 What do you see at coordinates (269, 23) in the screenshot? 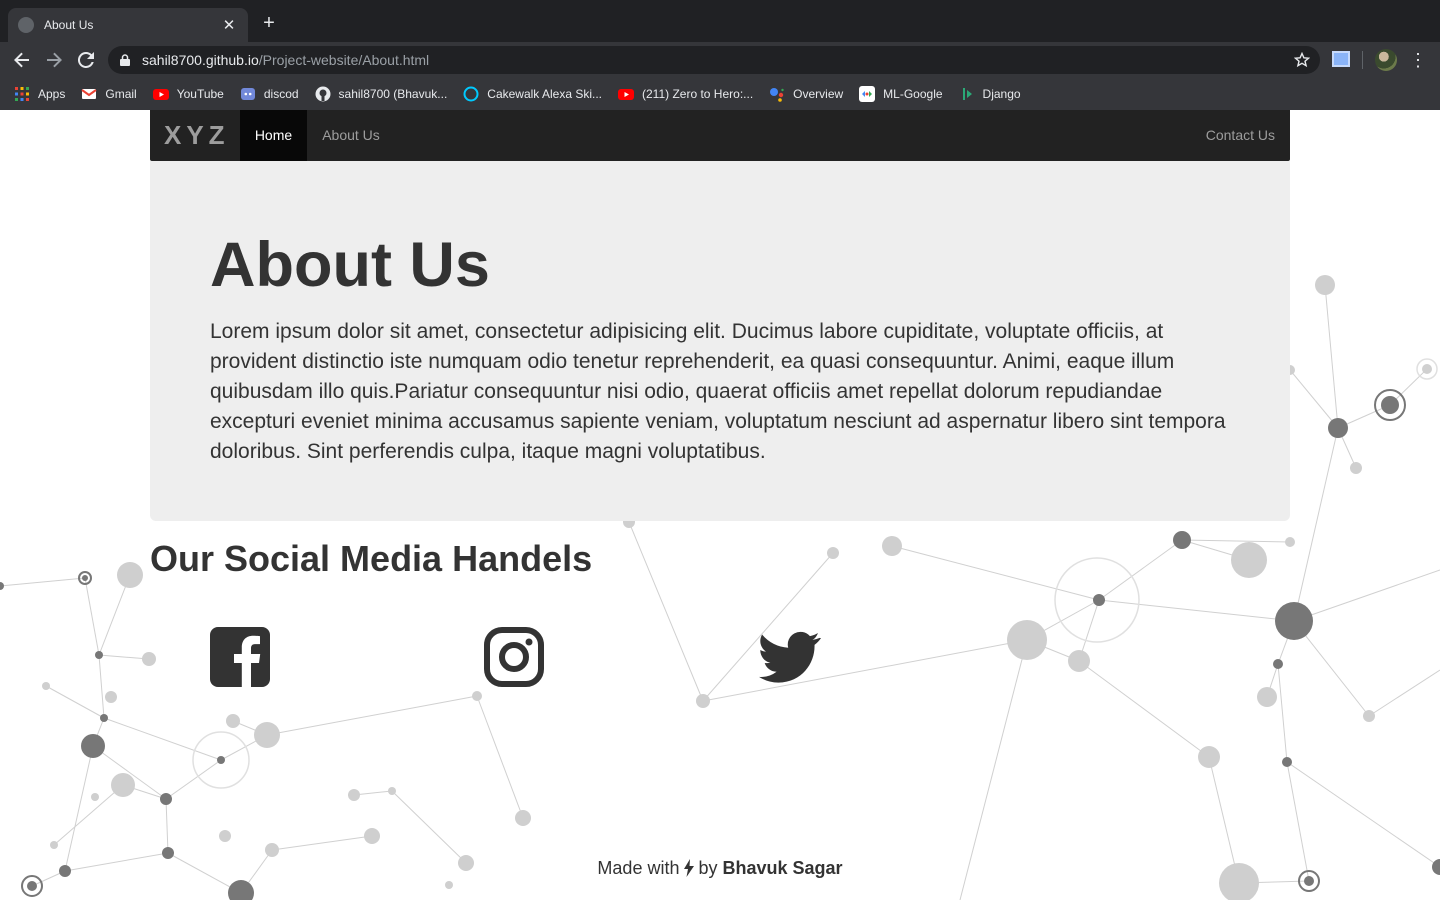
I see `new-tab-button: +` at bounding box center [269, 23].